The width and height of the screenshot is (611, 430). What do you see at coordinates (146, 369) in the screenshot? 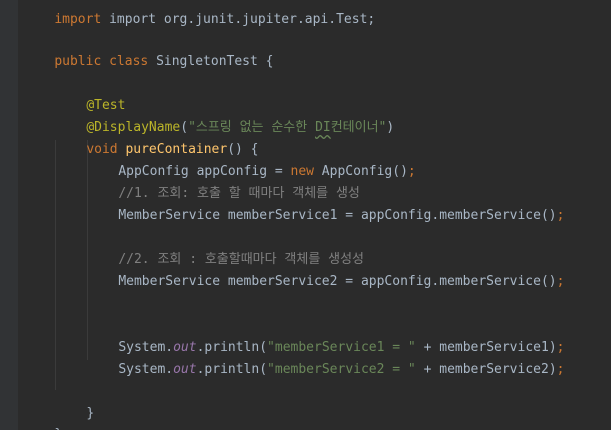
I see `code-text: System.` at bounding box center [146, 369].